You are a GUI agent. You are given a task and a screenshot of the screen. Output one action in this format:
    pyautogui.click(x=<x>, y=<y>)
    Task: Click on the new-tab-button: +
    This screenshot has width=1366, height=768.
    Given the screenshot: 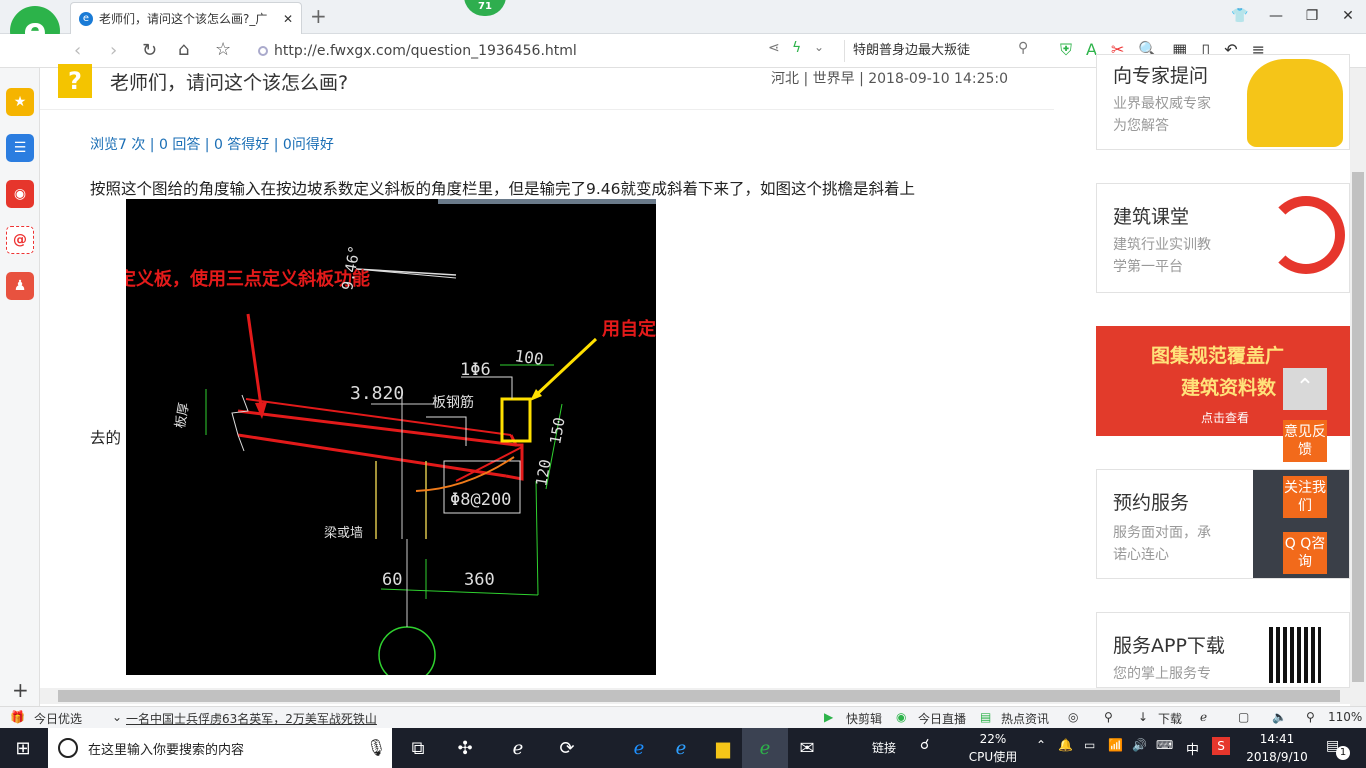 What is the action you would take?
    pyautogui.click(x=318, y=16)
    